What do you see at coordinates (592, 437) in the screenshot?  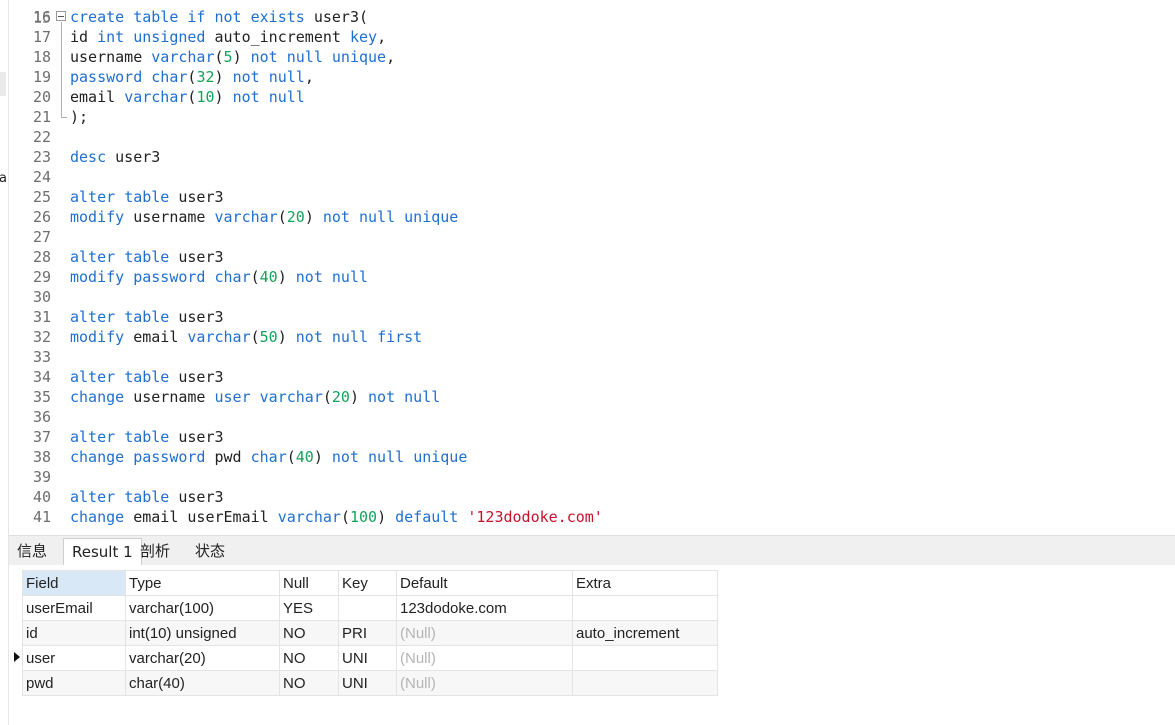 I see `code-line: 37 alter table user3` at bounding box center [592, 437].